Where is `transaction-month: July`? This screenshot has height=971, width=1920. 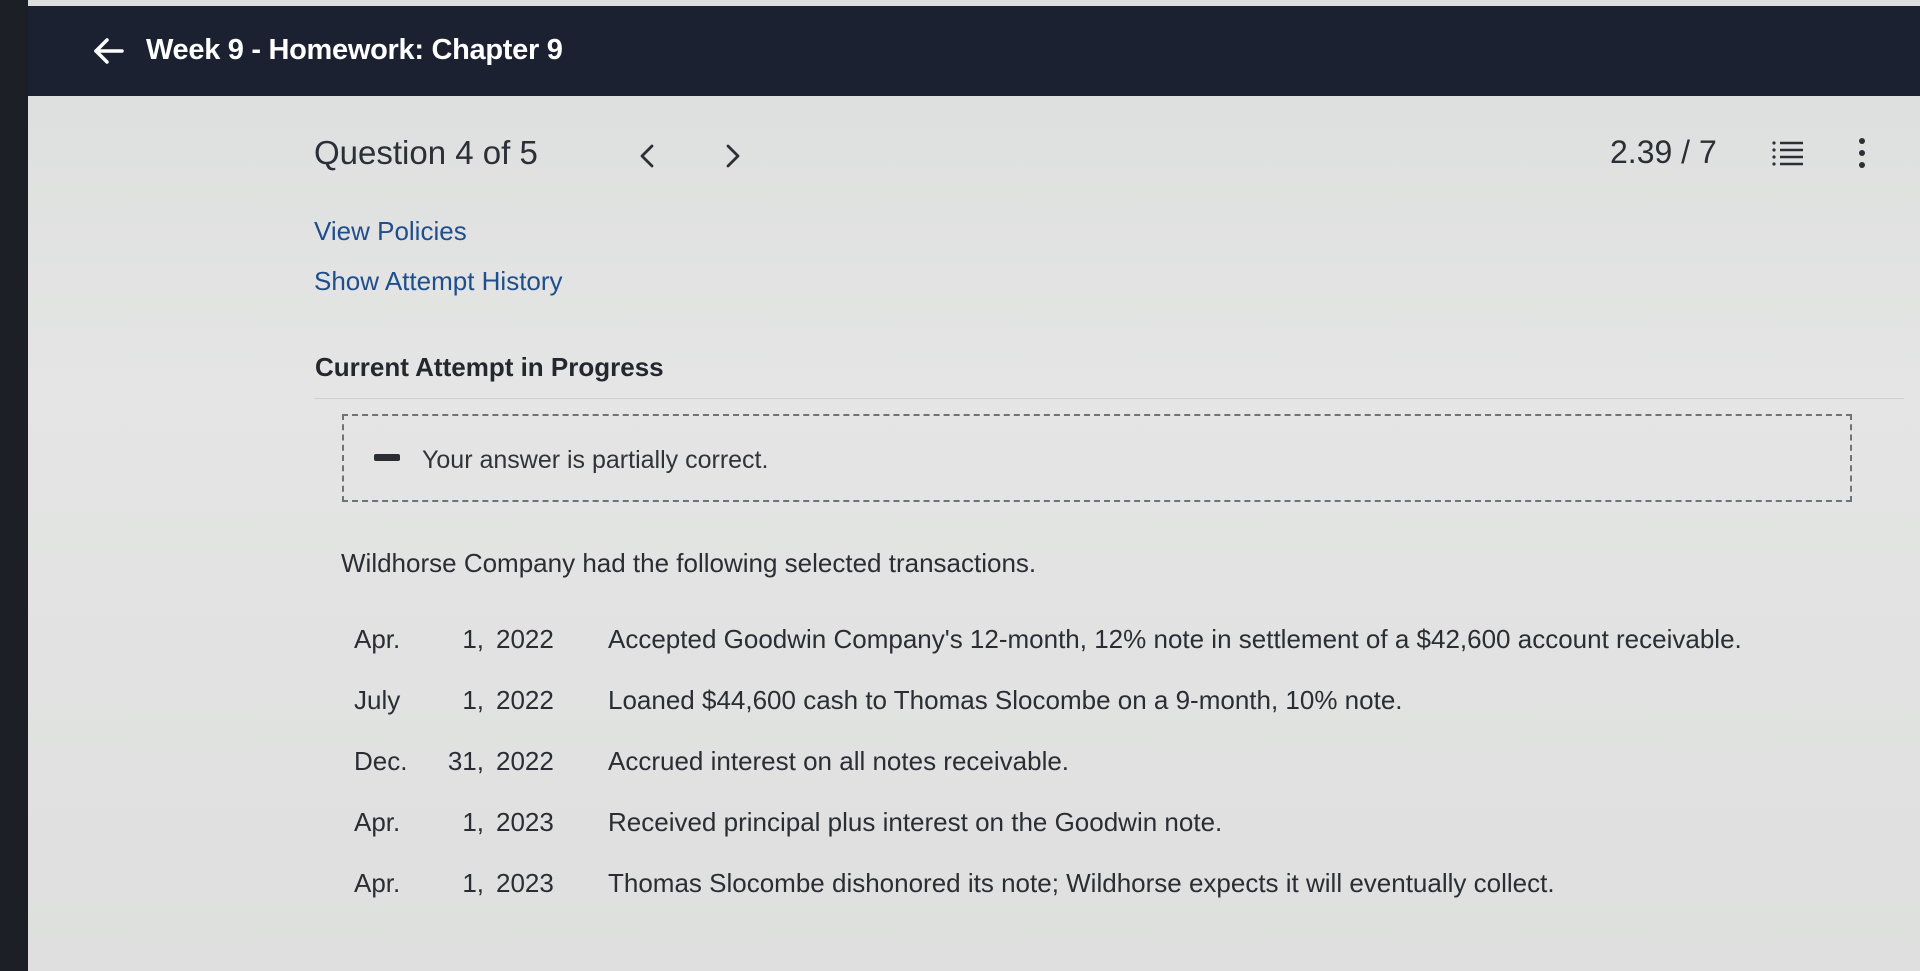 transaction-month: July is located at coordinates (377, 700).